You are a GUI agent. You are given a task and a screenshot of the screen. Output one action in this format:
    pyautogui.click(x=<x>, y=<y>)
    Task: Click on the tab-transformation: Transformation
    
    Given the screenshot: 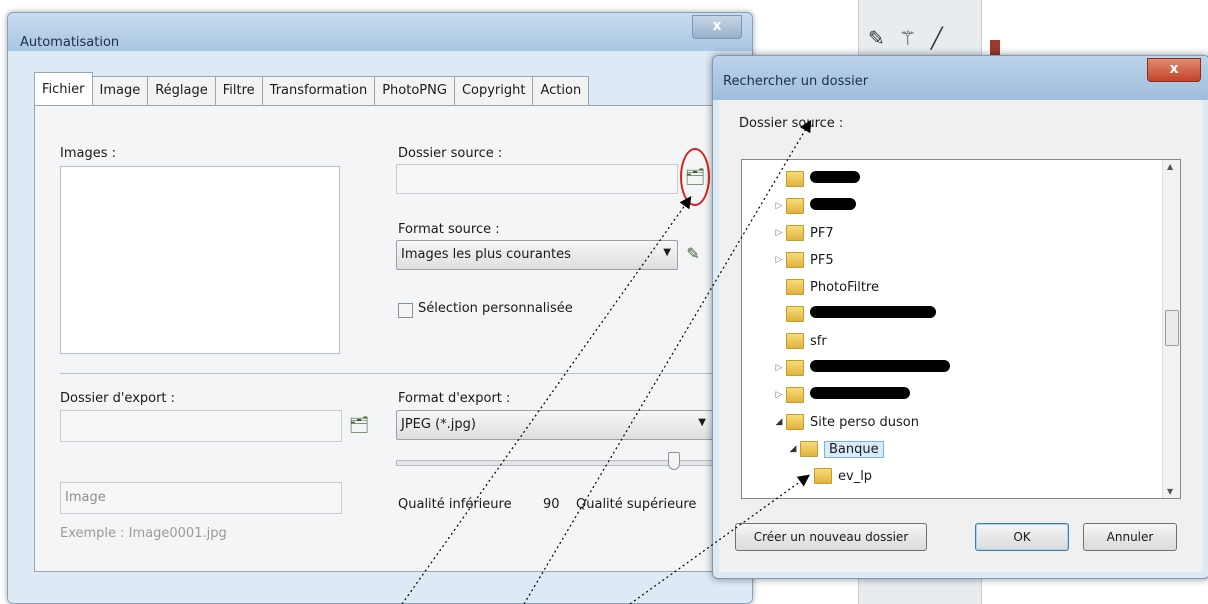 What is the action you would take?
    pyautogui.click(x=318, y=90)
    